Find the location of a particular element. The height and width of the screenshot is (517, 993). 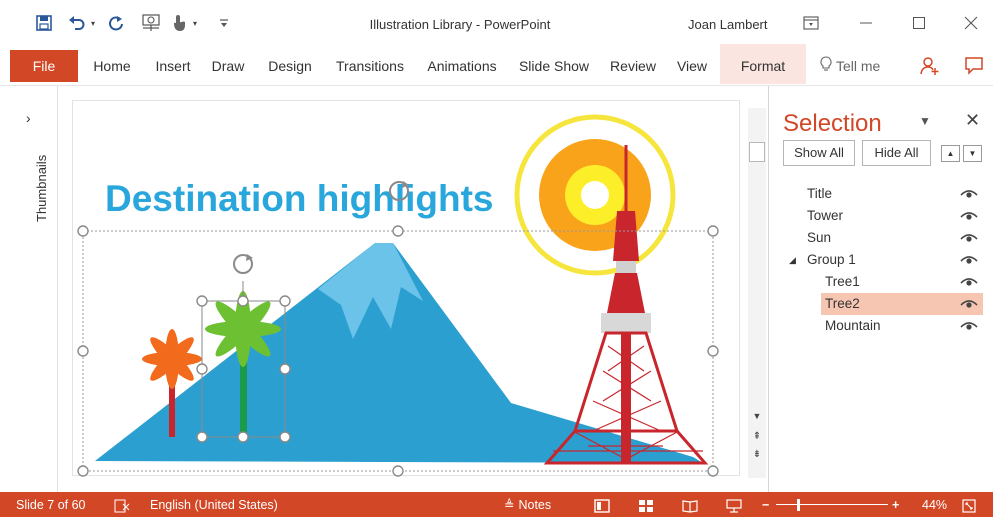

save-icon is located at coordinates (44, 23).